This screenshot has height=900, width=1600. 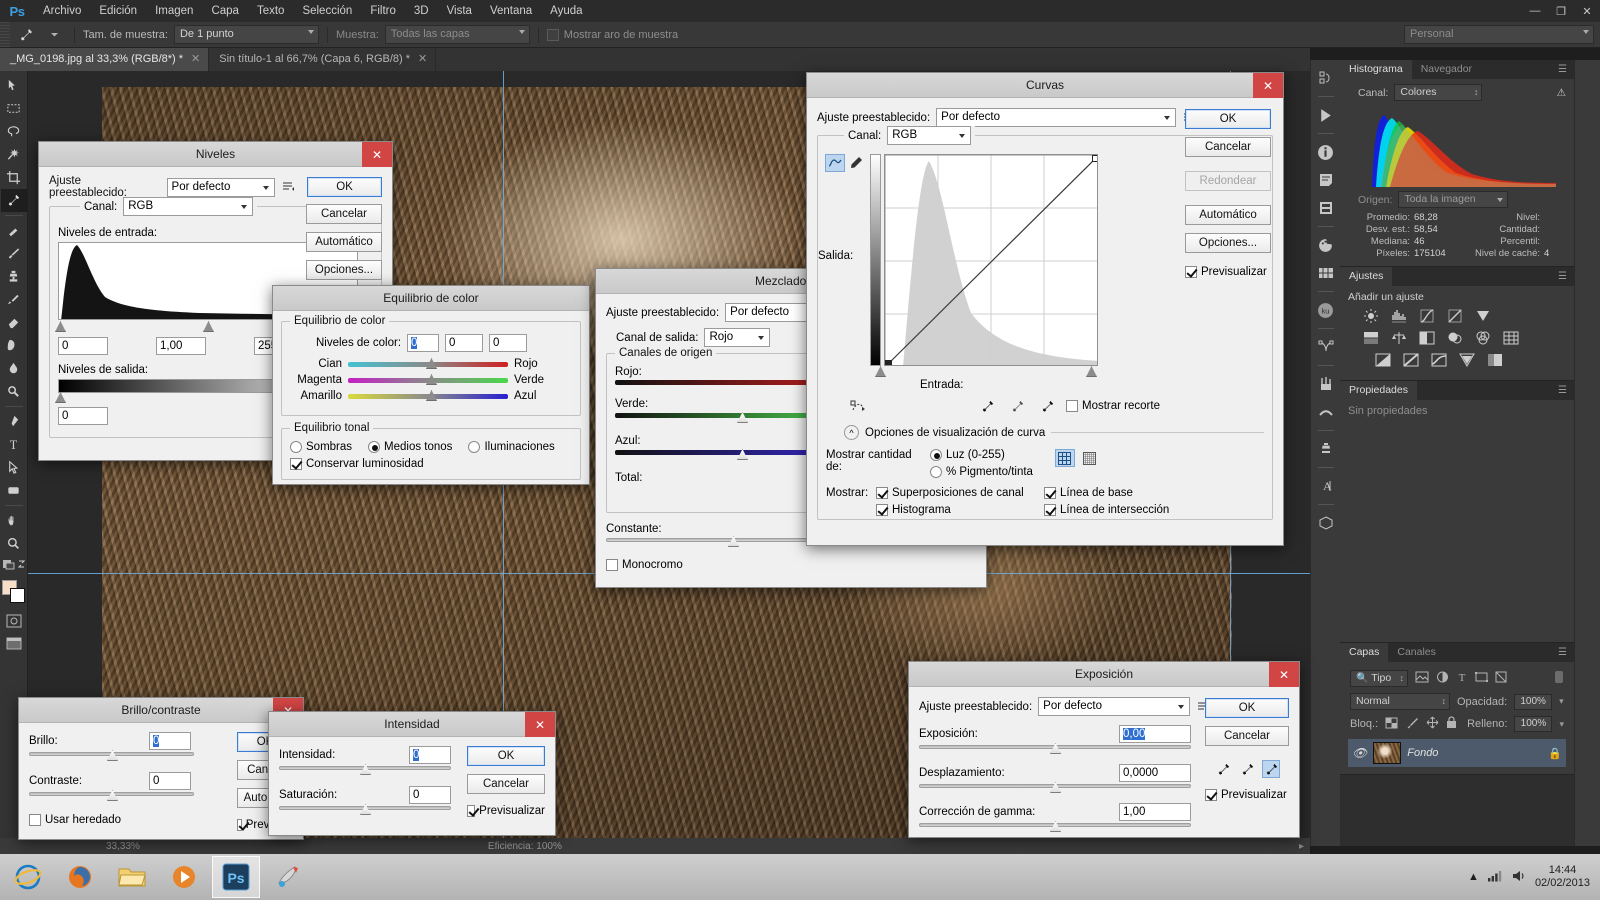 What do you see at coordinates (321, 447) in the screenshot?
I see `radio-sombras: Sombras` at bounding box center [321, 447].